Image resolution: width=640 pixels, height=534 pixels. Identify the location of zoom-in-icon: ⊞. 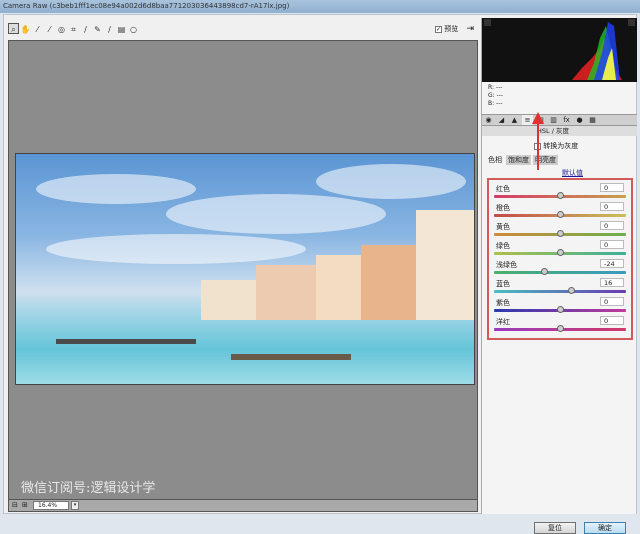
(25, 505).